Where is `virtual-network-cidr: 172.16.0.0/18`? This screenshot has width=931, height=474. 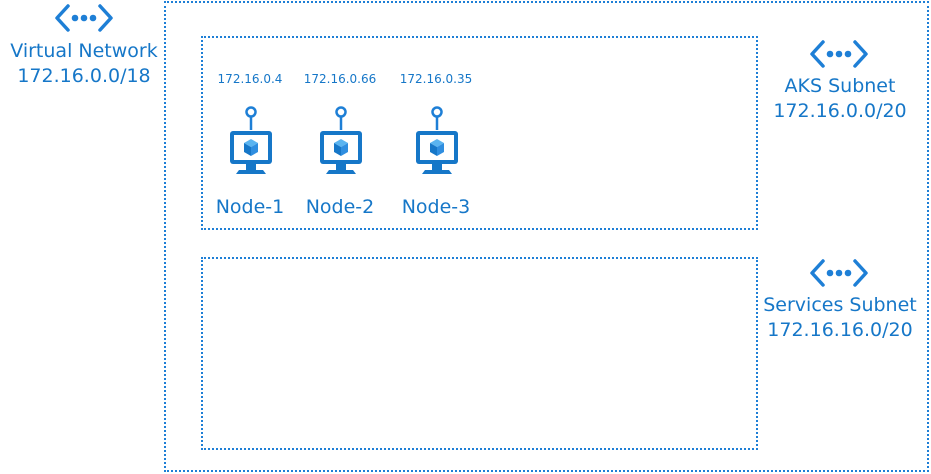 virtual-network-cidr: 172.16.0.0/18 is located at coordinates (84, 76).